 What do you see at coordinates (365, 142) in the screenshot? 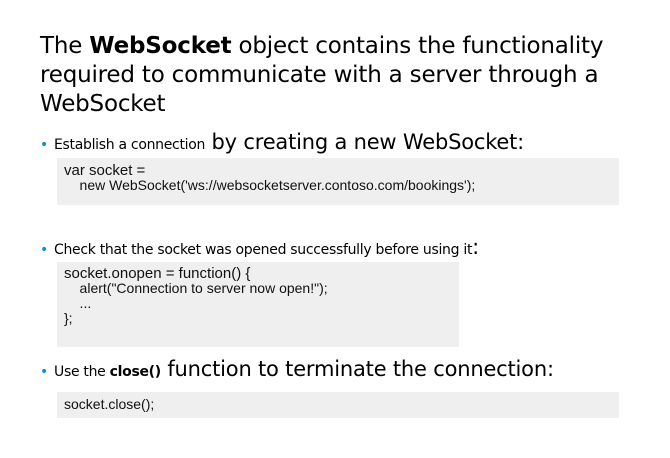
I see `bullet-large-text: by creating a new WebSocket:` at bounding box center [365, 142].